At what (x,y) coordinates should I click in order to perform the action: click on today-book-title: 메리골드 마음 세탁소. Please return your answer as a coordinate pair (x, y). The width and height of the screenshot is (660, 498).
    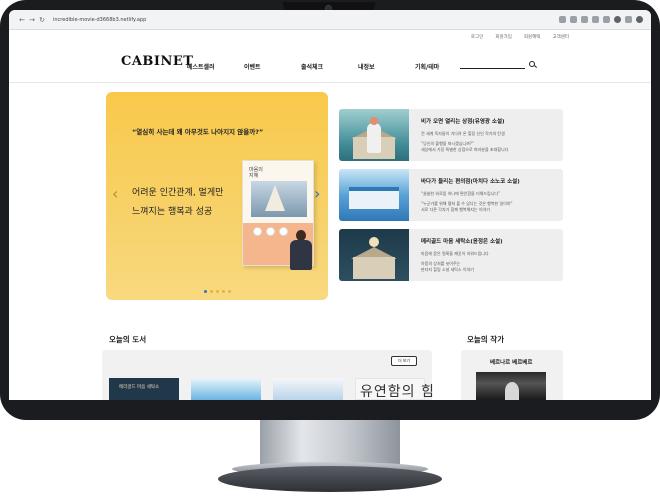
    Looking at the image, I should click on (139, 387).